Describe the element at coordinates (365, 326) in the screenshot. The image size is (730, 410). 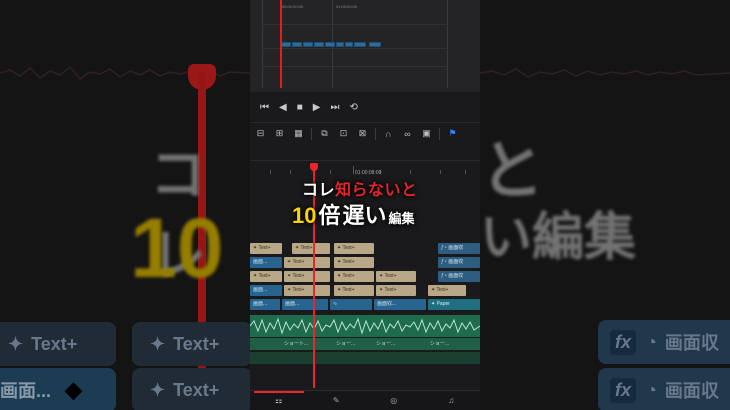
I see `audio-waveform` at that location.